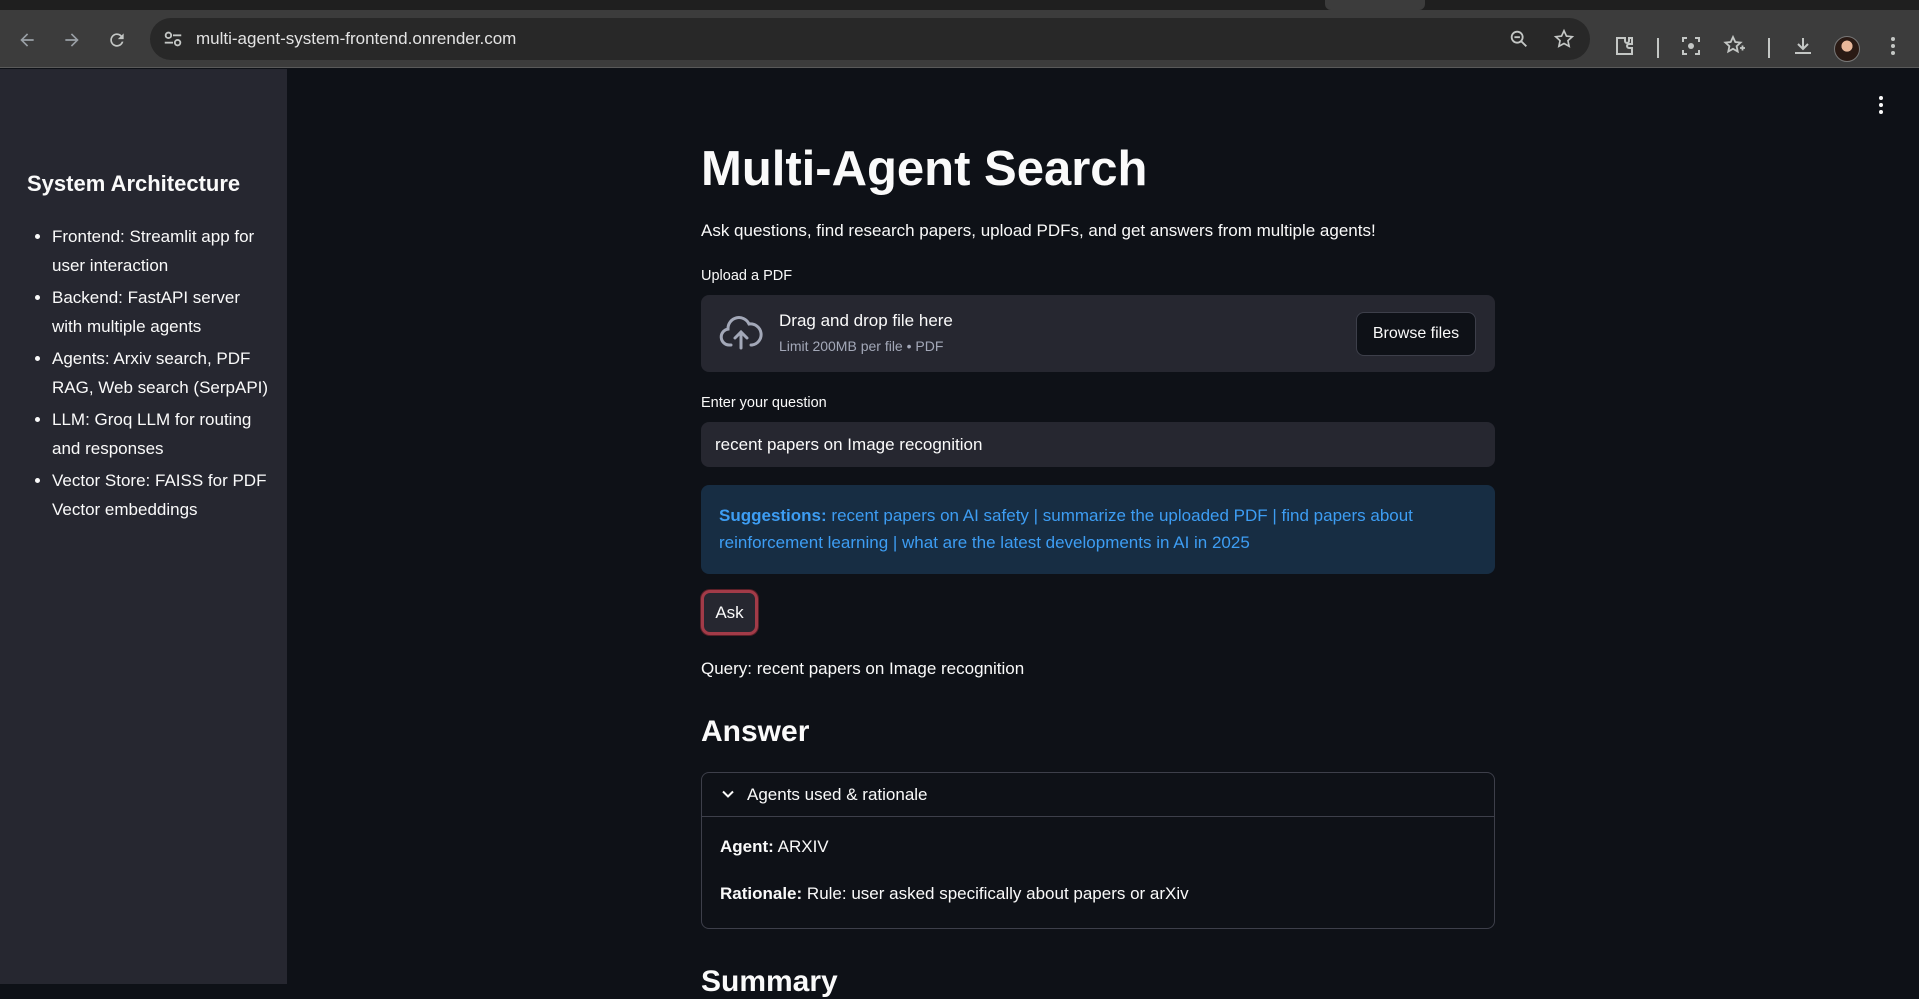  I want to click on question-input, so click(1098, 444).